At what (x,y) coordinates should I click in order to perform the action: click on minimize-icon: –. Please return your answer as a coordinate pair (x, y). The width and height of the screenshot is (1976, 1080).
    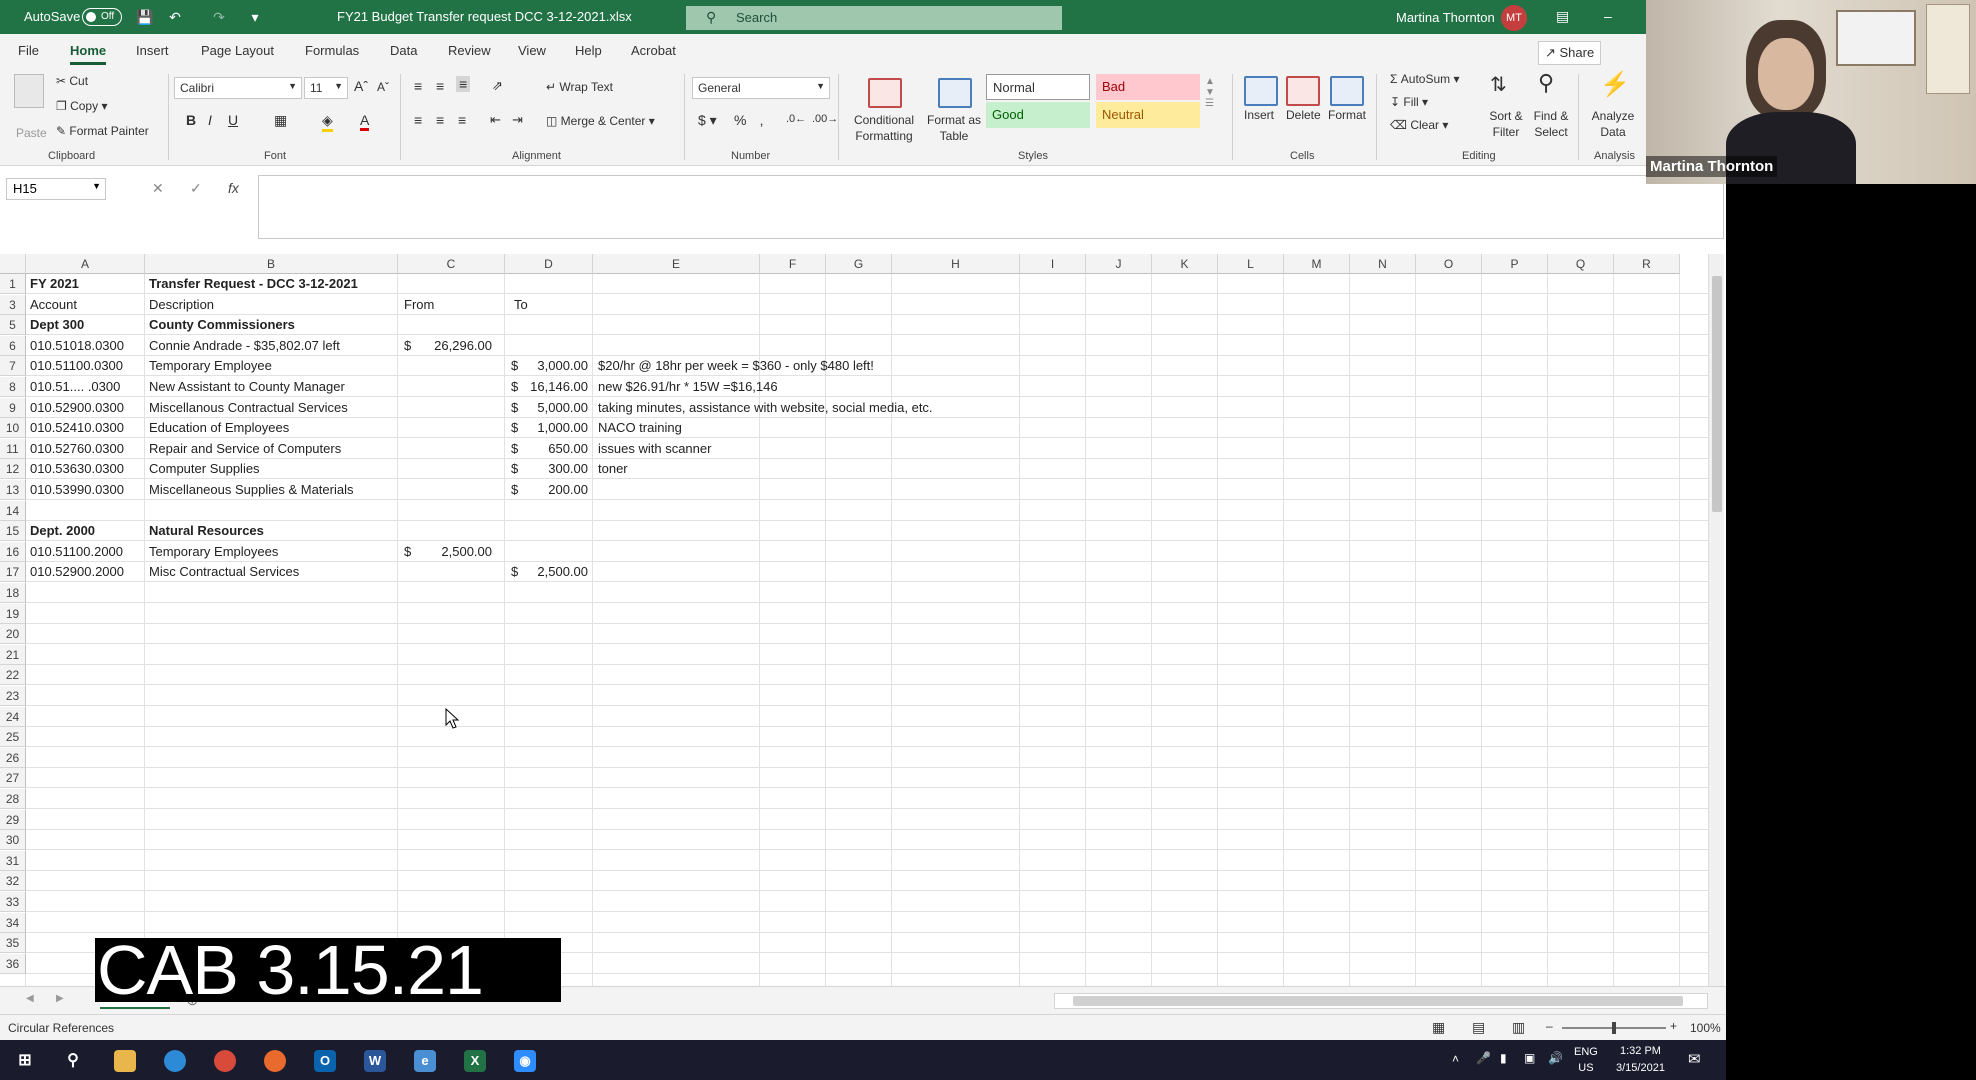
    Looking at the image, I should click on (1608, 16).